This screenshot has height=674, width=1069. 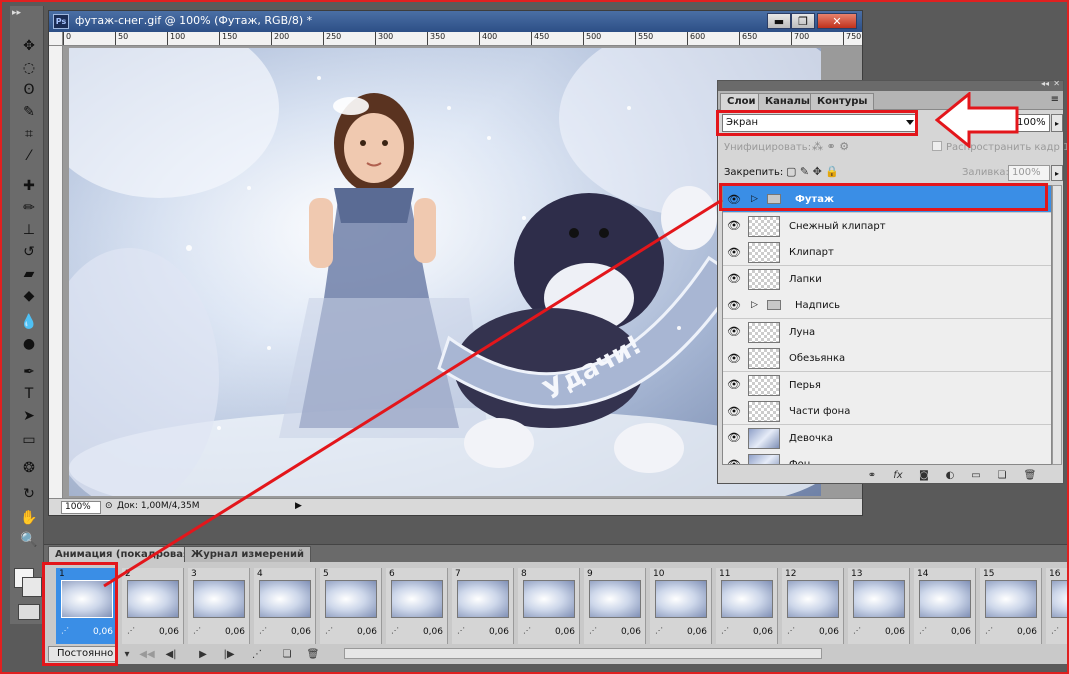 What do you see at coordinates (29, 440) in the screenshot?
I see `shape-tool-icon: ▭` at bounding box center [29, 440].